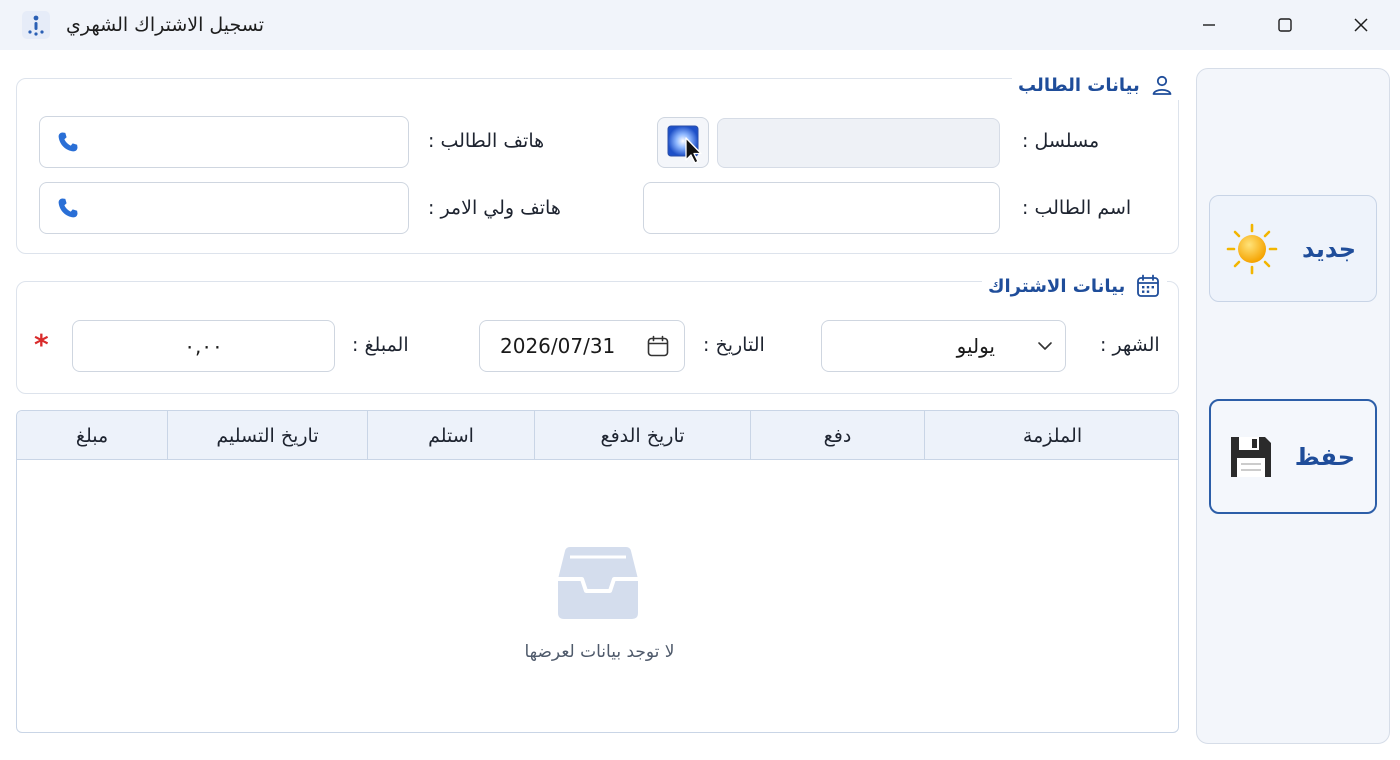  Describe the element at coordinates (1328, 248) in the screenshot. I see `new-button-label: جديد` at that location.